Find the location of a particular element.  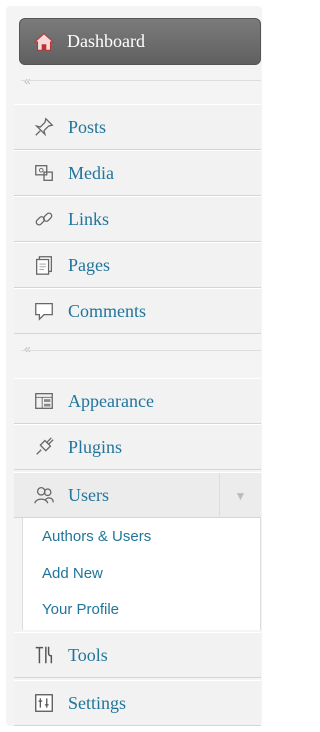

menu-label-plugins: Plugins is located at coordinates (95, 446).